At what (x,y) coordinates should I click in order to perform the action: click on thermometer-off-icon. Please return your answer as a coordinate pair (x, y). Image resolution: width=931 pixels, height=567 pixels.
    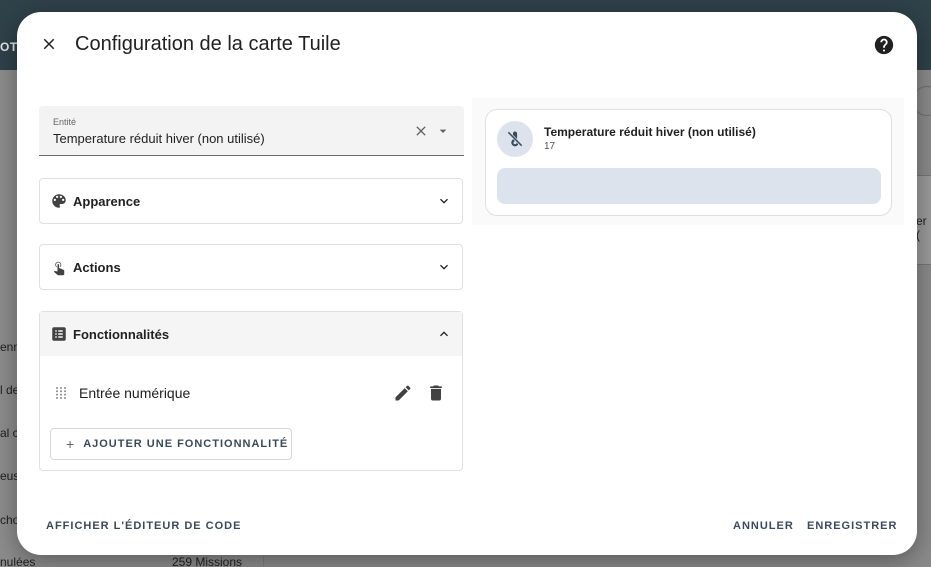
    Looking at the image, I should click on (515, 139).